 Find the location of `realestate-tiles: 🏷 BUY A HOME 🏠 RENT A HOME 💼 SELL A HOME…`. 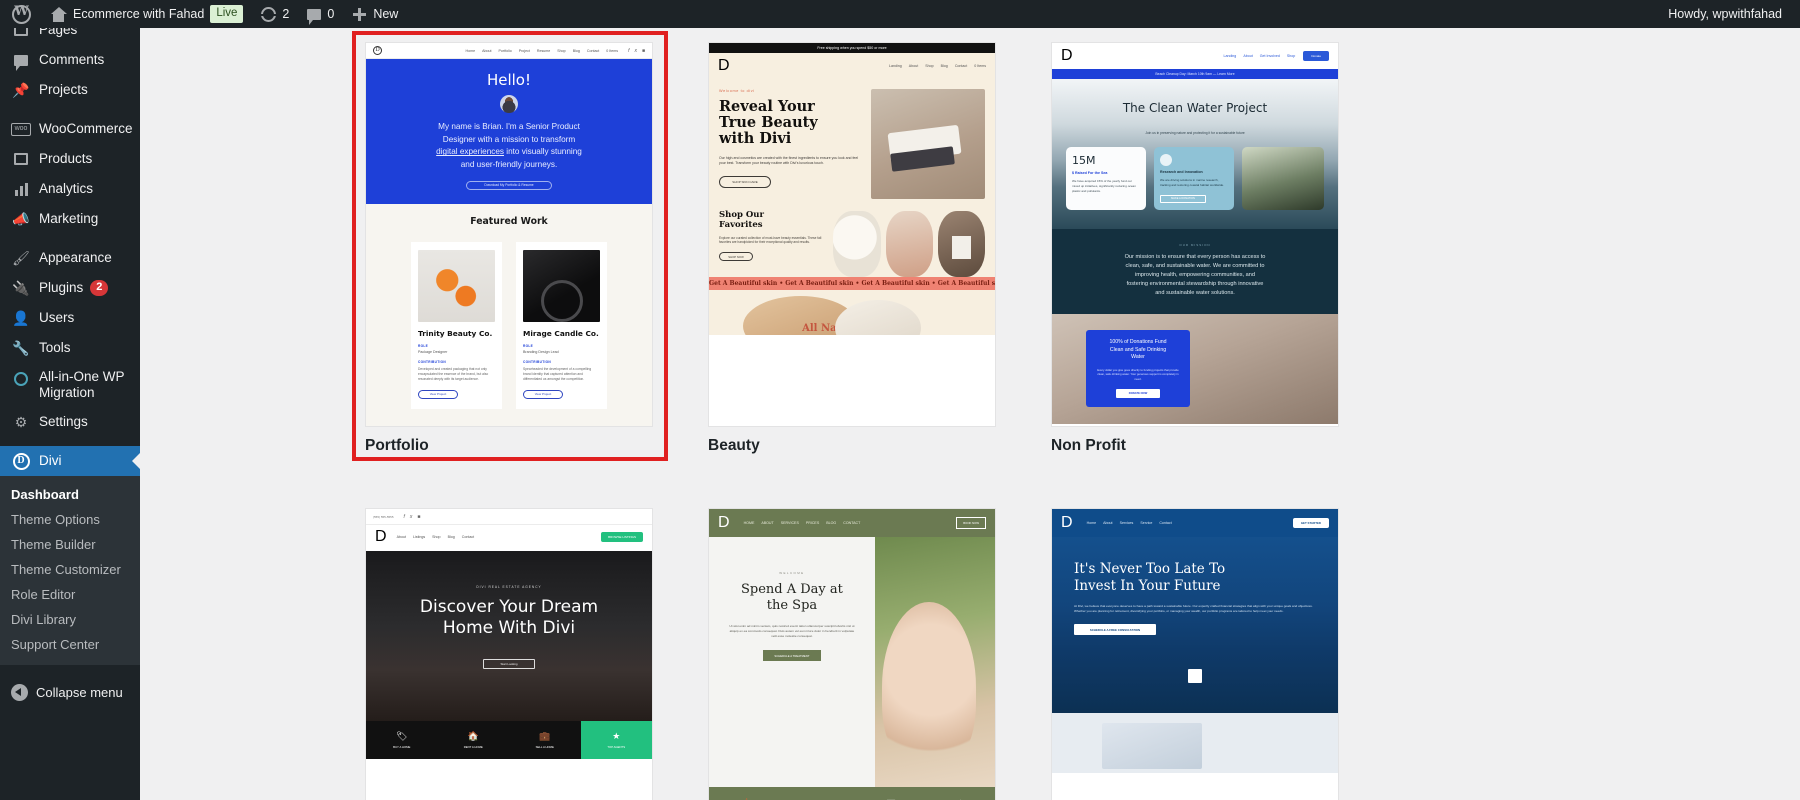

realestate-tiles: 🏷 BUY A HOME 🏠 RENT A HOME 💼 SELL A HOME… is located at coordinates (509, 740).